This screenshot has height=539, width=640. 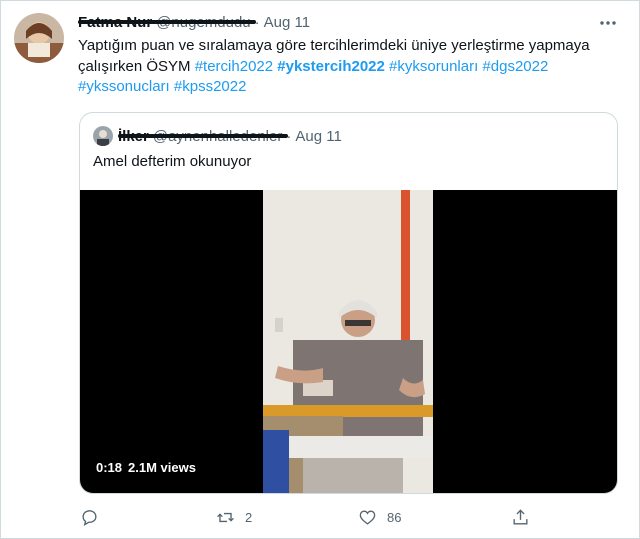 What do you see at coordinates (331, 66) in the screenshot?
I see `hashtag-link: #ykstercih2022` at bounding box center [331, 66].